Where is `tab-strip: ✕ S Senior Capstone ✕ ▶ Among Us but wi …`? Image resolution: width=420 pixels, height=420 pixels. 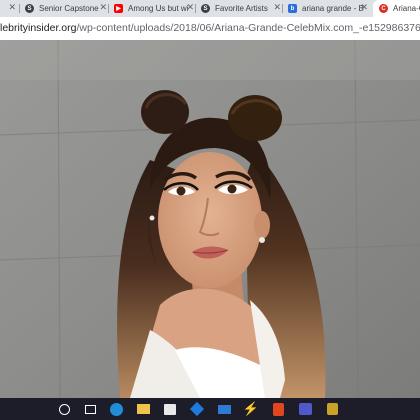
tab-strip: ✕ S Senior Capstone ✕ ▶ Among Us but wi … is located at coordinates (210, 8).